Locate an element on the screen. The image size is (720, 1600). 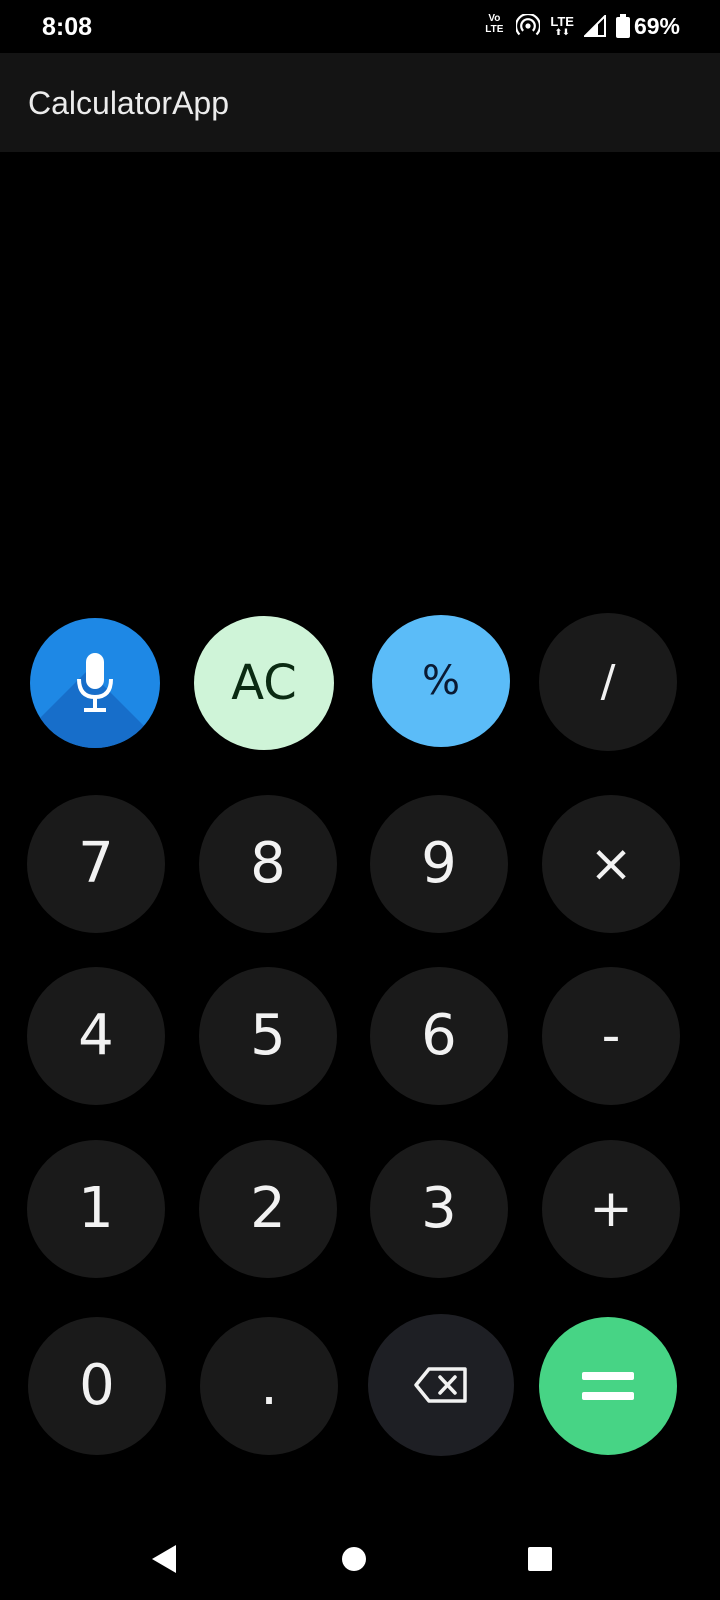
multiply-label: × is located at coordinates (611, 864).